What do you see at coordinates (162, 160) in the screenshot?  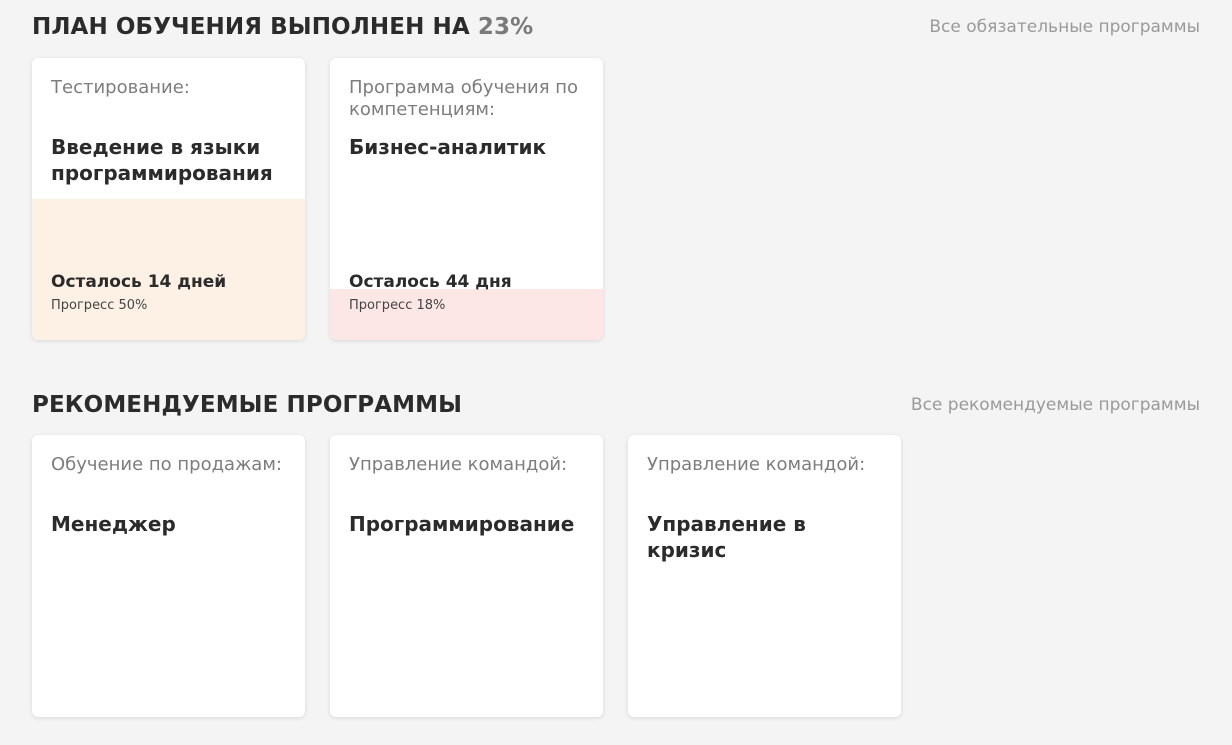 I see `program-title: Введение в языки программирования` at bounding box center [162, 160].